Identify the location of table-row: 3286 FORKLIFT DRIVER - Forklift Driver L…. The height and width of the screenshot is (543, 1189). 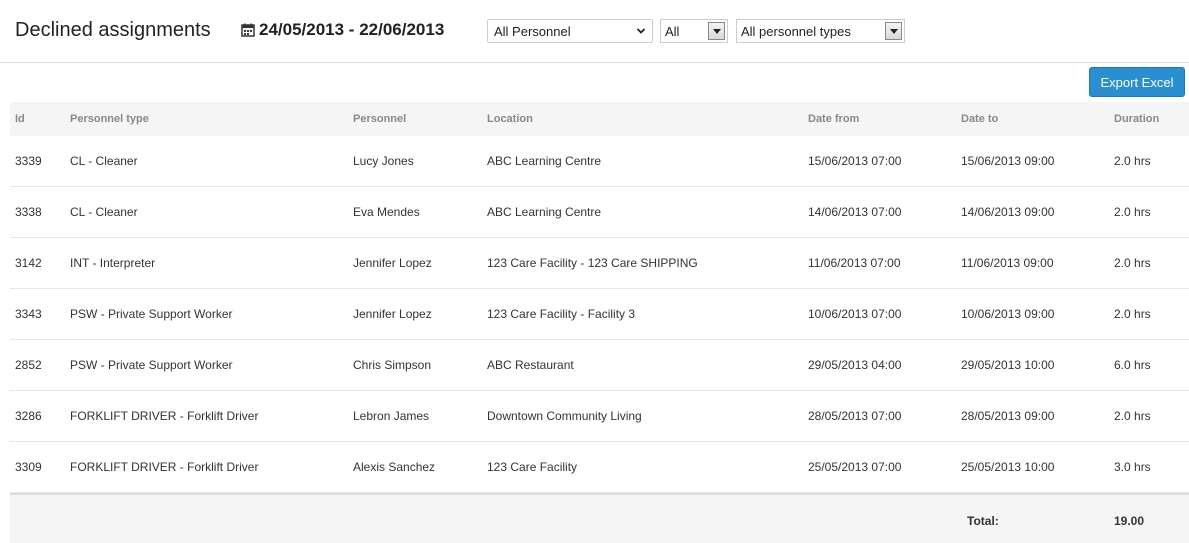
(599, 416).